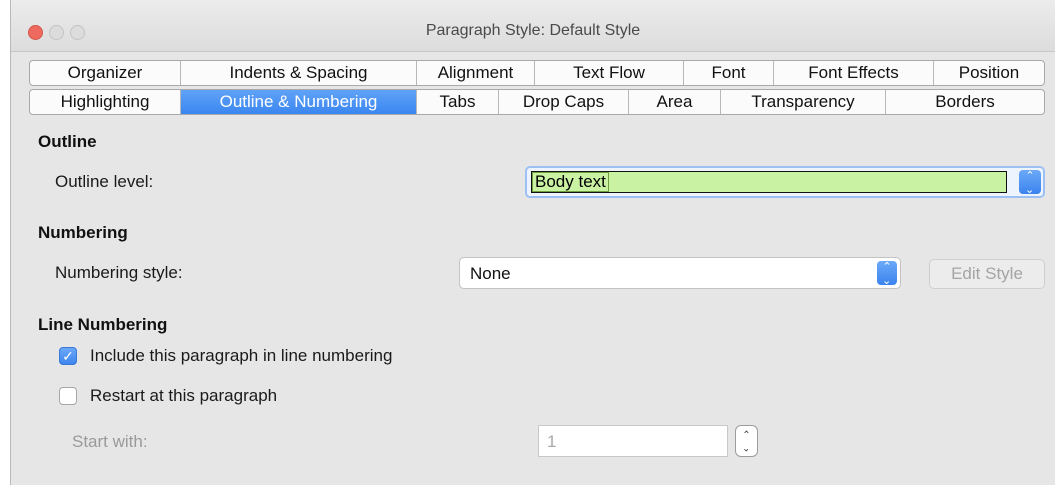 The image size is (1055, 485). What do you see at coordinates (119, 272) in the screenshot?
I see `numbering-style-label: Numbering style:` at bounding box center [119, 272].